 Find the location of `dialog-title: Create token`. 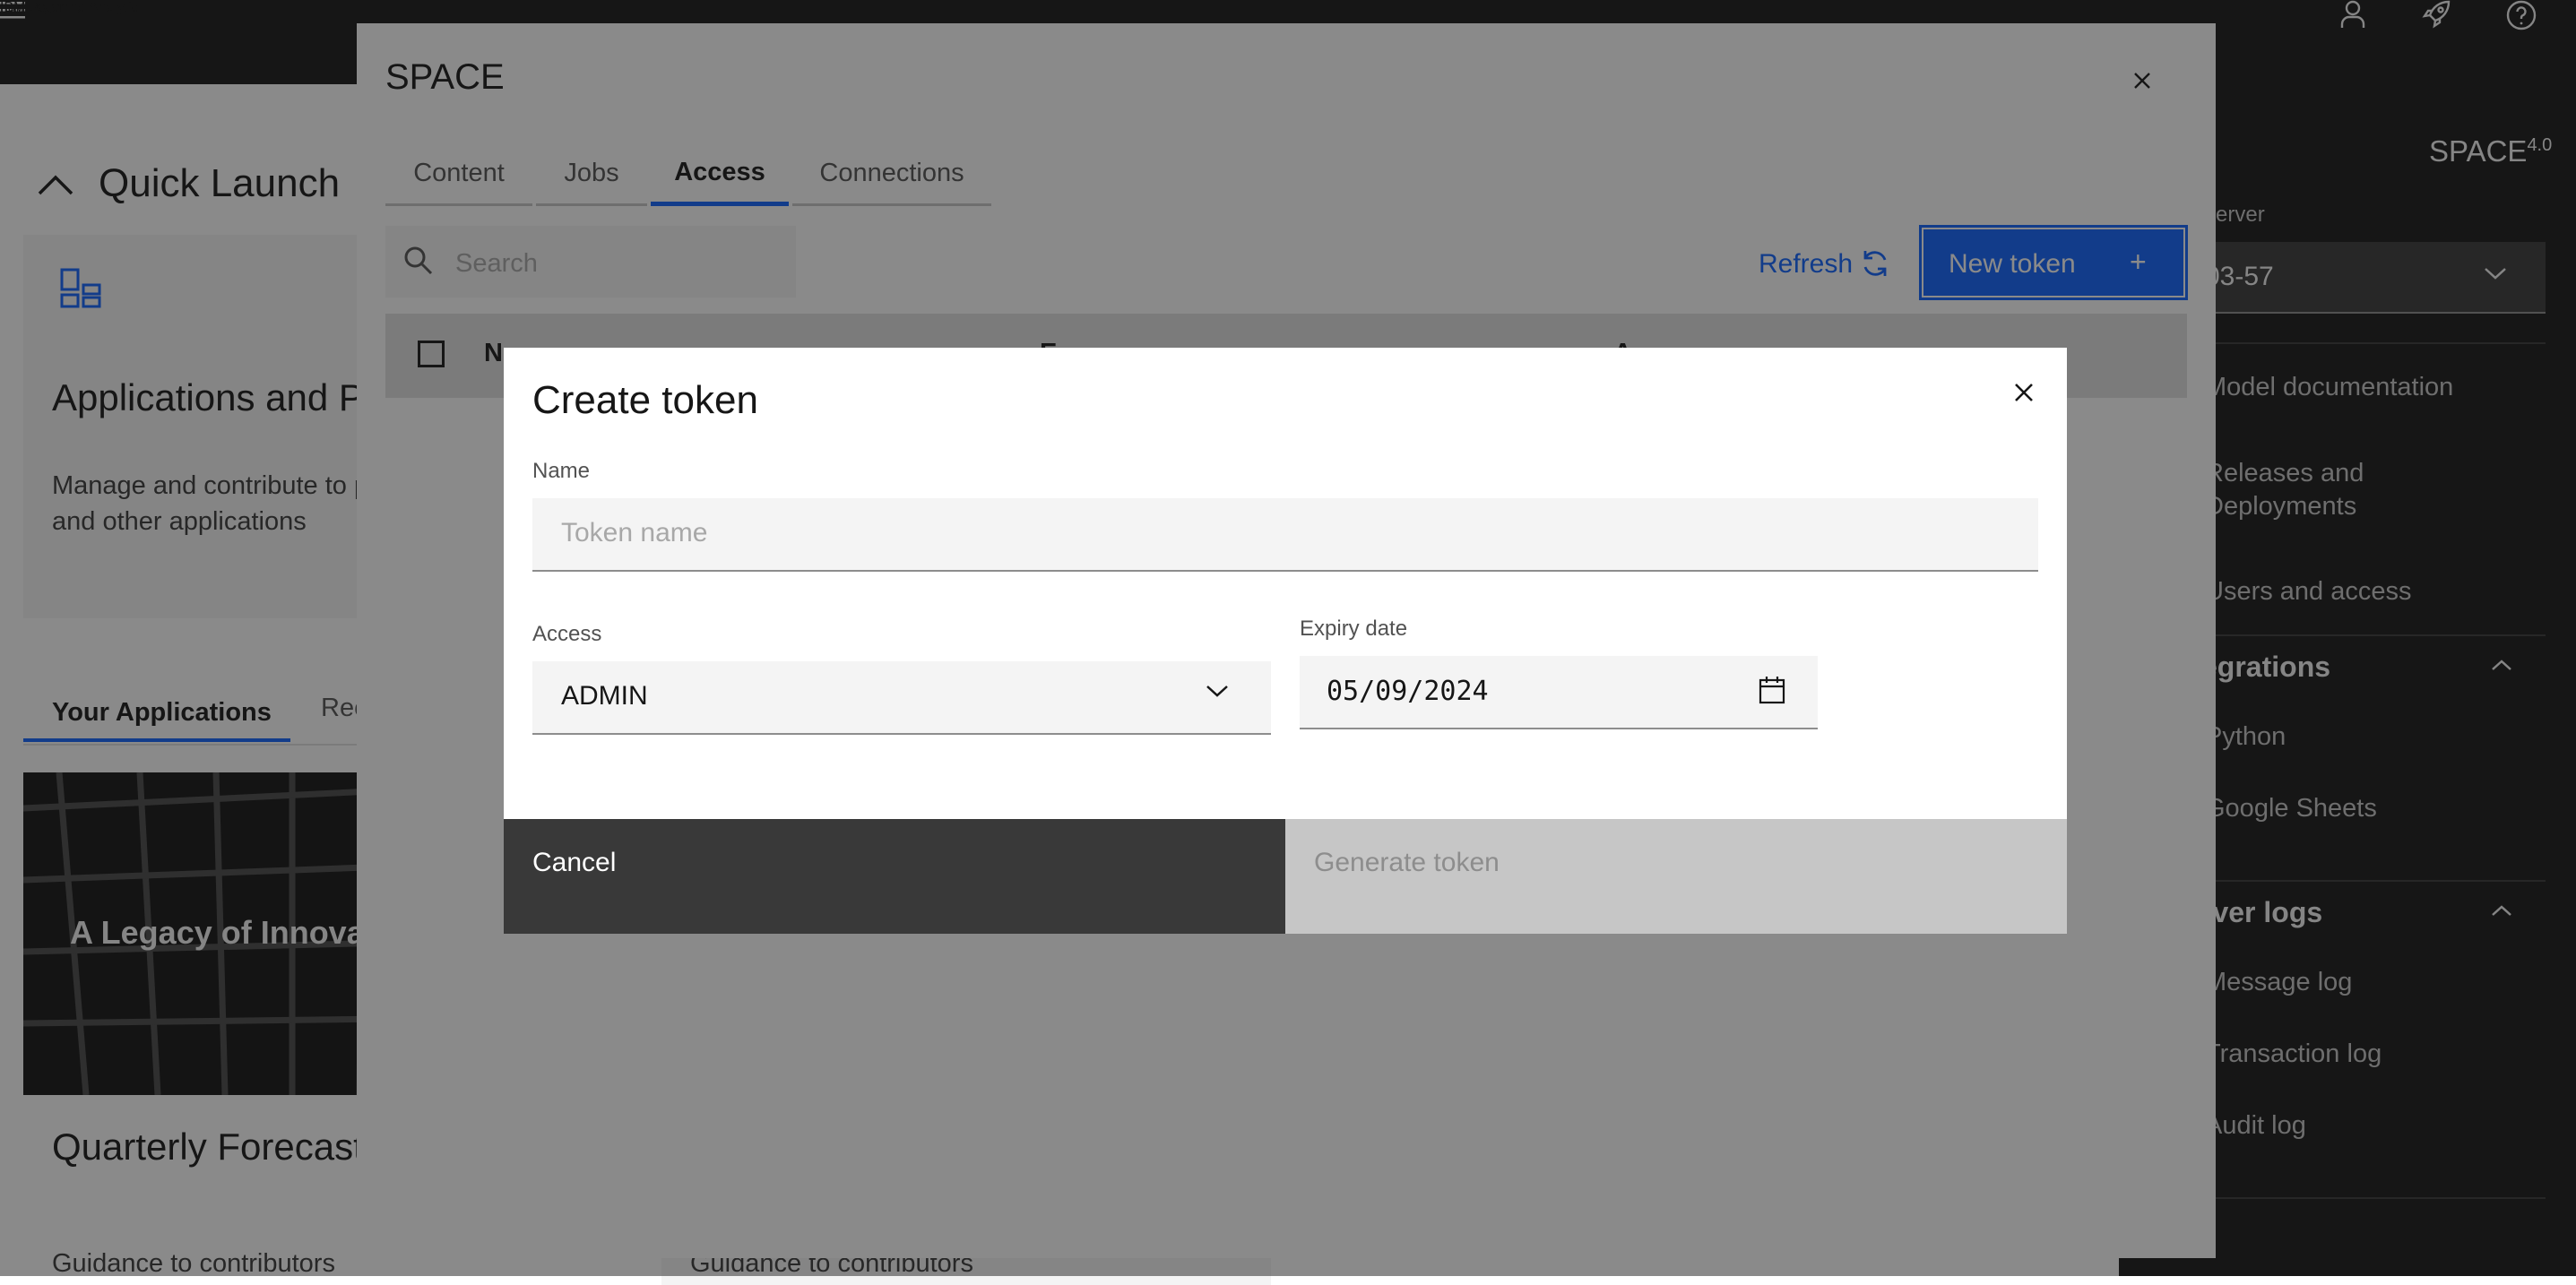

dialog-title: Create token is located at coordinates (645, 400).